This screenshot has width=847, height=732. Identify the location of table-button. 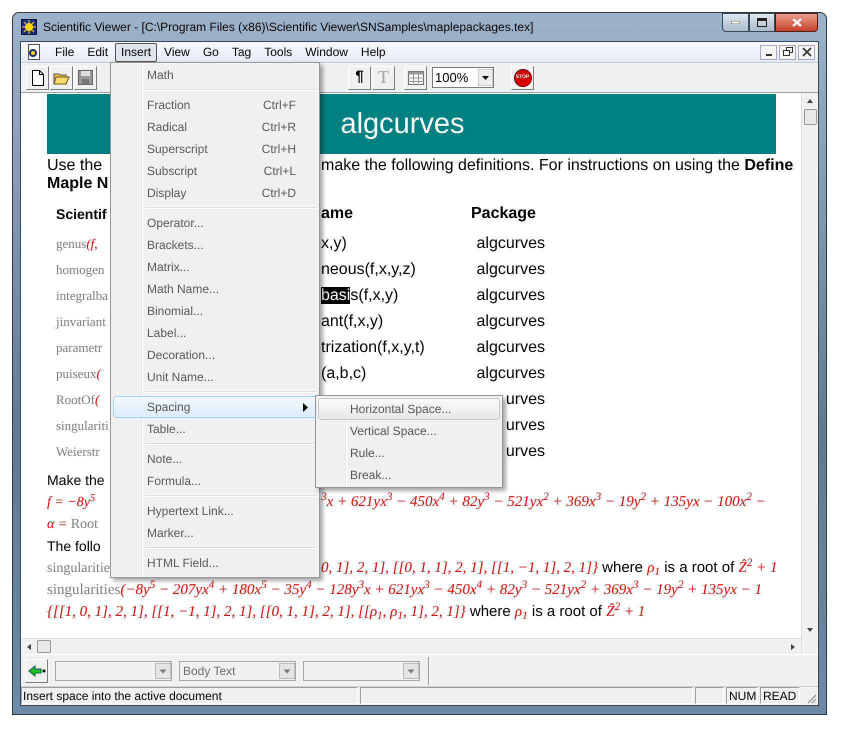
(415, 78).